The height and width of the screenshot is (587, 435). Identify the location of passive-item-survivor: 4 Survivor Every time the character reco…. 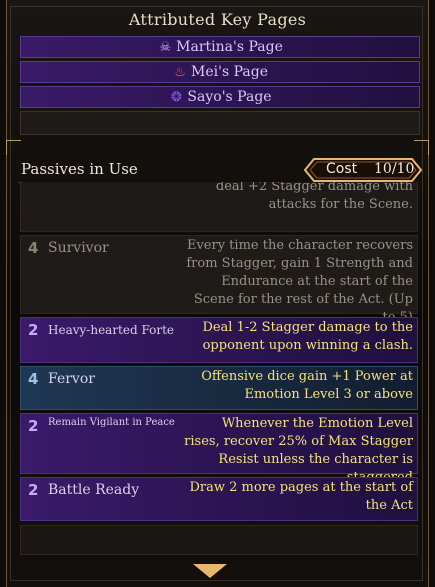
(219, 280).